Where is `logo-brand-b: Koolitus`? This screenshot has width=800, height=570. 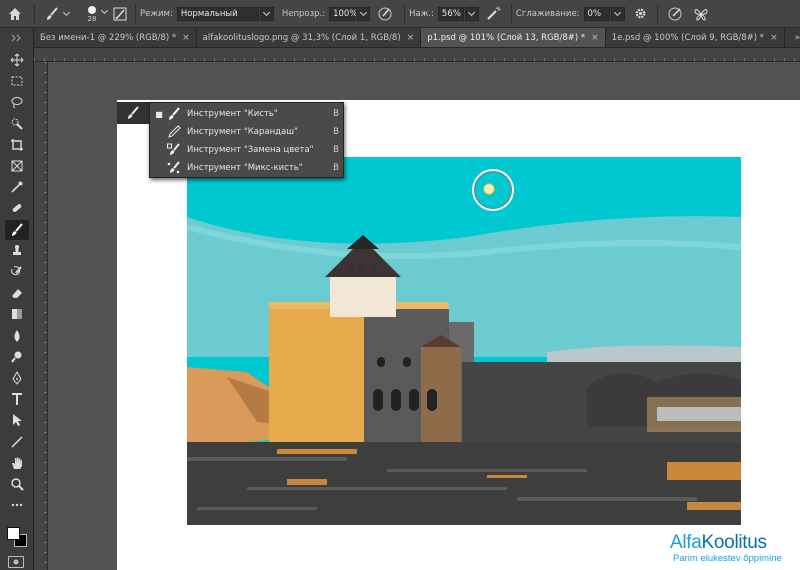 logo-brand-b: Koolitus is located at coordinates (734, 542).